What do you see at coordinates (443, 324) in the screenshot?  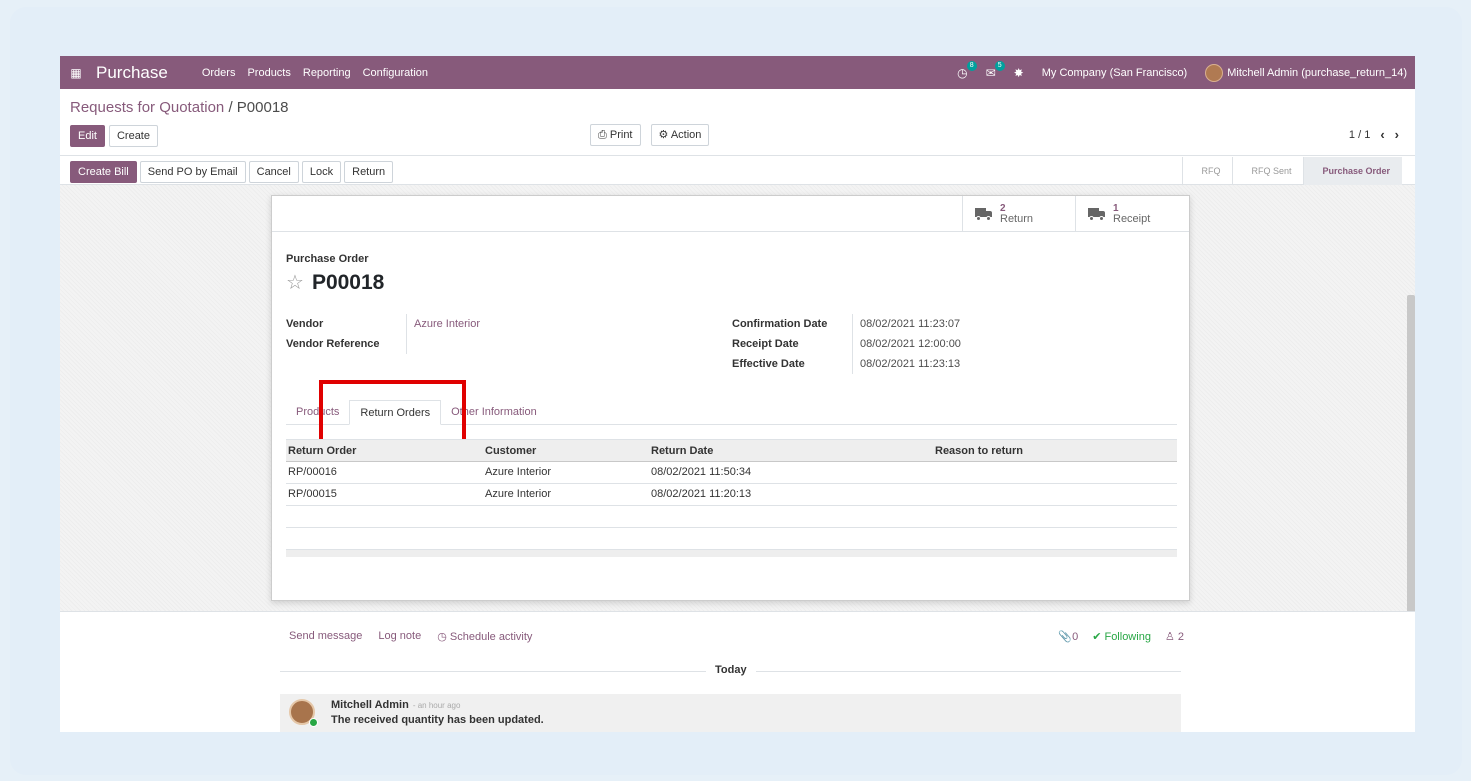 I see `vendor-value: Azure Interior` at bounding box center [443, 324].